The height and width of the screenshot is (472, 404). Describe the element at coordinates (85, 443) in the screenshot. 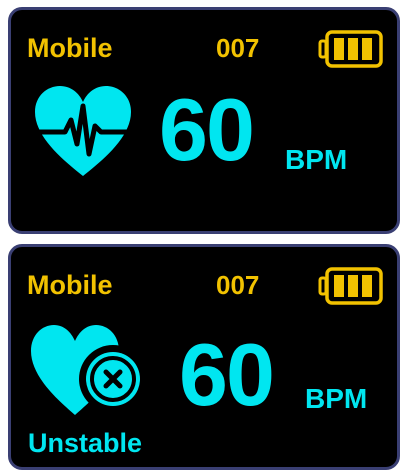

I see `status-text: Unstable` at that location.